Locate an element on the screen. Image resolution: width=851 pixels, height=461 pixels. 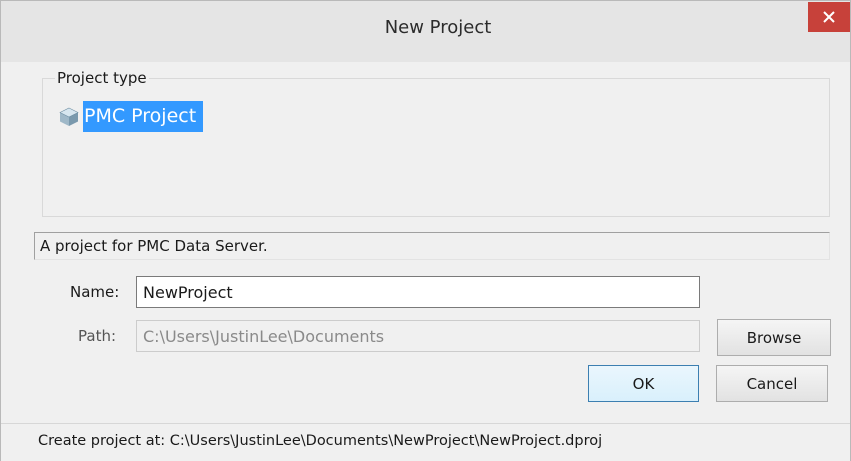
close-button is located at coordinates (829, 17).